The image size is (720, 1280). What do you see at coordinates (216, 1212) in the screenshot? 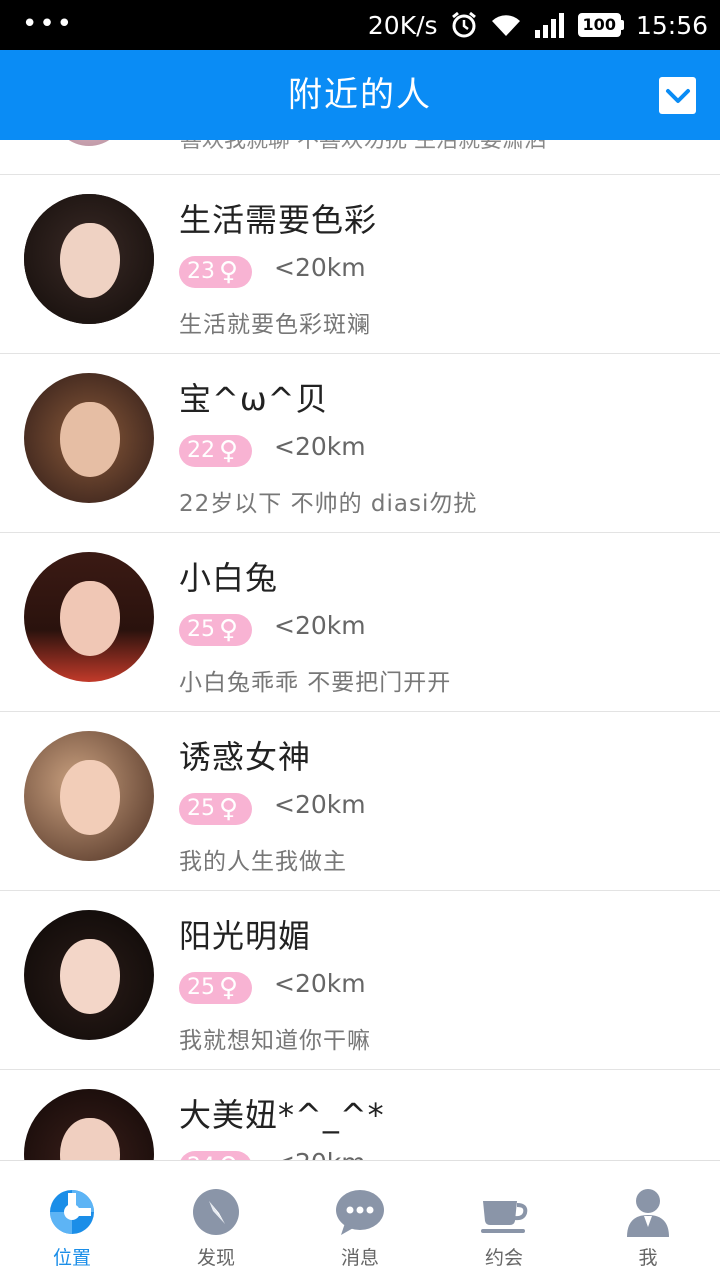
I see `compass-icon` at bounding box center [216, 1212].